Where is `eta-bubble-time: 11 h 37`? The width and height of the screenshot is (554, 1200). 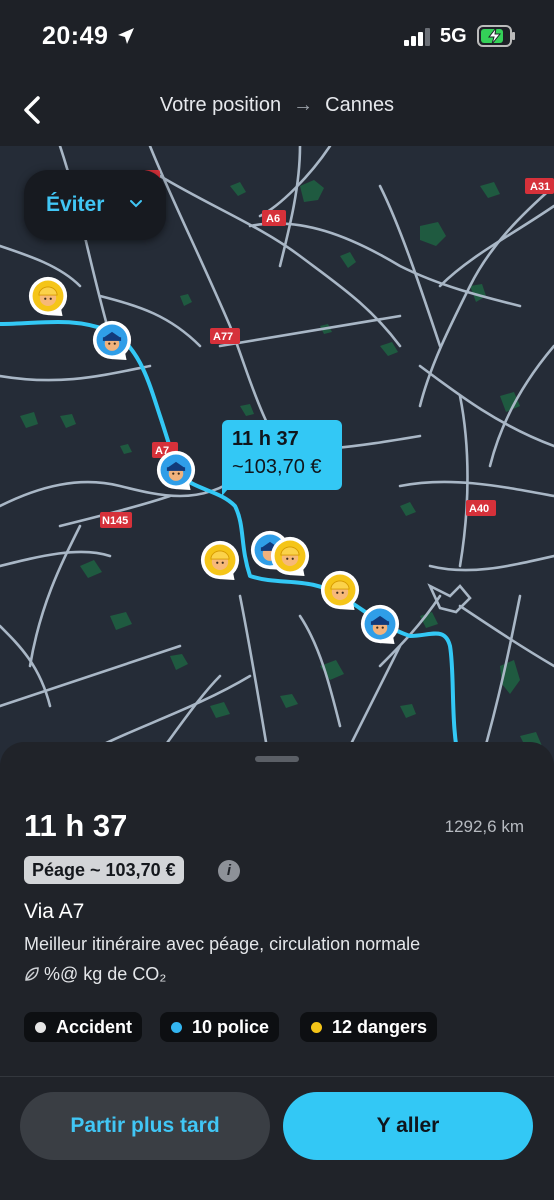
eta-bubble-time: 11 h 37 is located at coordinates (265, 439).